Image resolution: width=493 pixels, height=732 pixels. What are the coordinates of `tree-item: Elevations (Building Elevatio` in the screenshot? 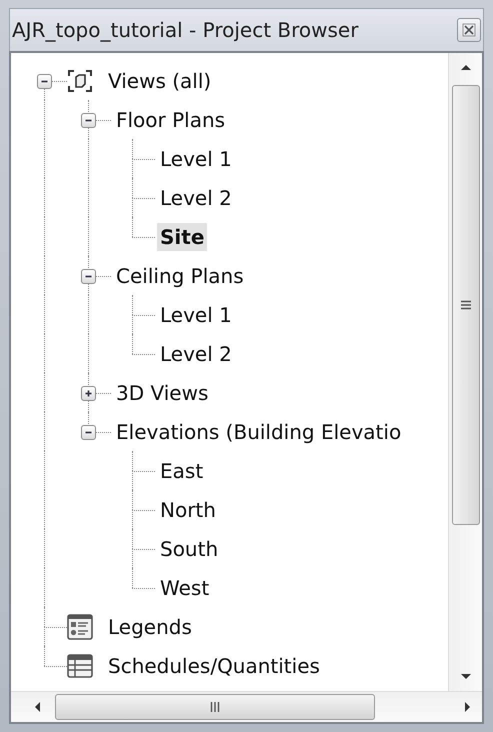 It's located at (258, 432).